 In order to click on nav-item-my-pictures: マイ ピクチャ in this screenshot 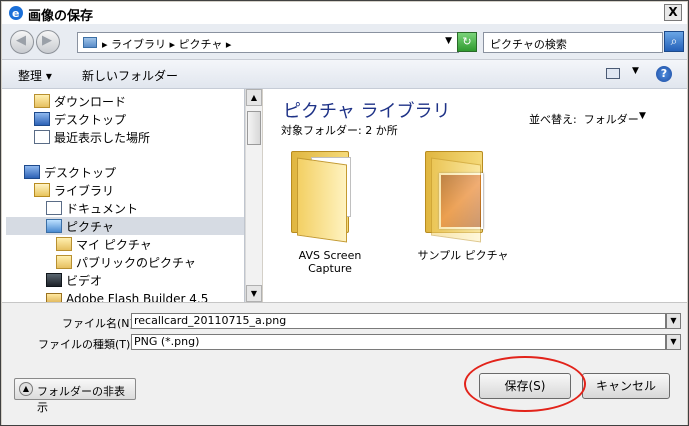, I will do `click(146, 244)`.